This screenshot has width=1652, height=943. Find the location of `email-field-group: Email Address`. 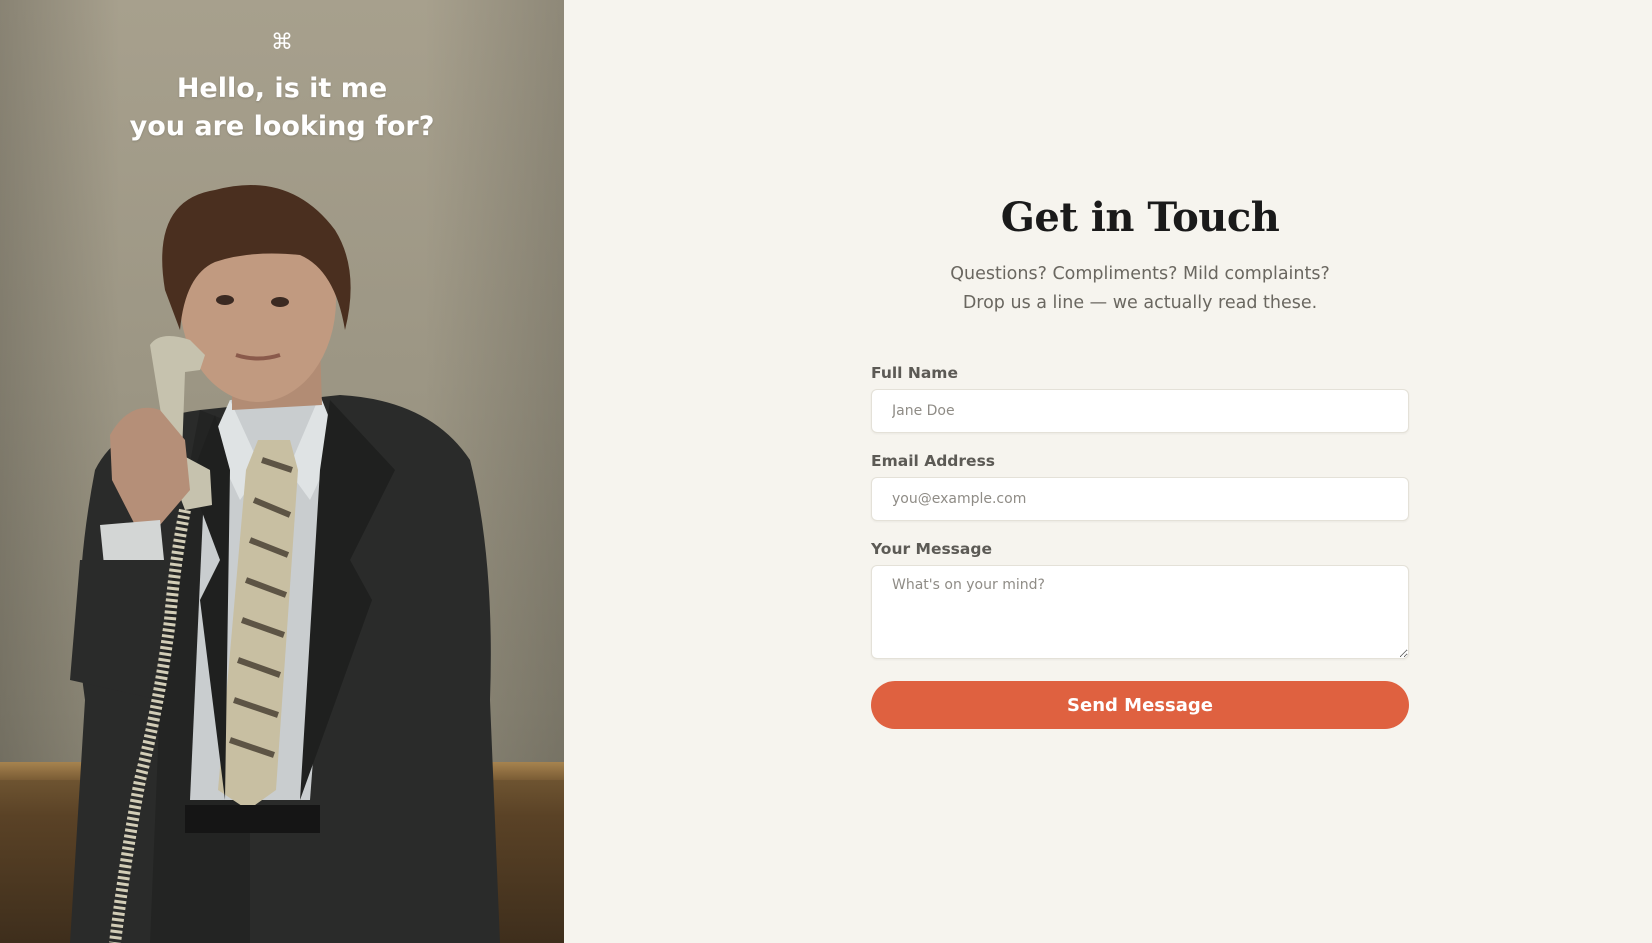

email-field-group: Email Address is located at coordinates (1140, 486).